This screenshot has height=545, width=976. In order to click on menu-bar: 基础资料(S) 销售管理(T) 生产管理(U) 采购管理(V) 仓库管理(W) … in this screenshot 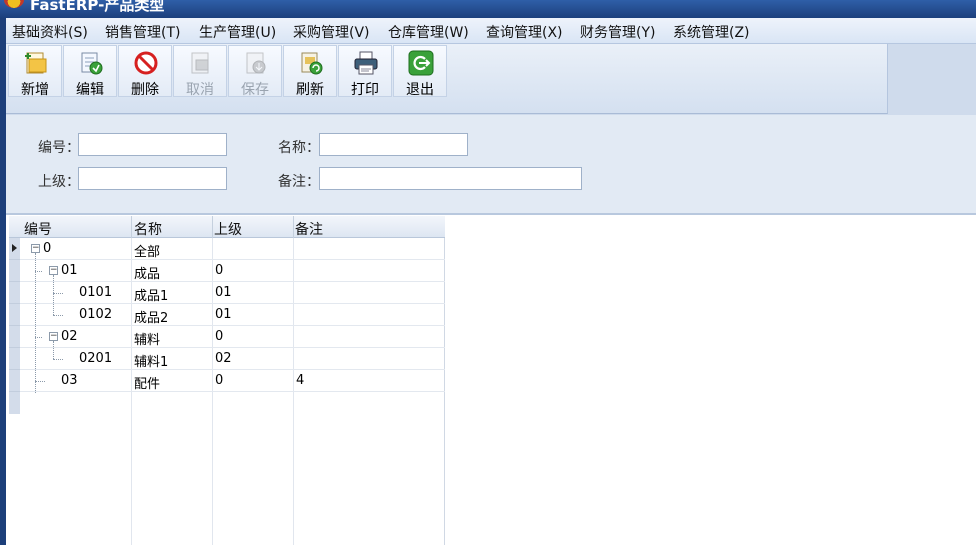, I will do `click(491, 31)`.